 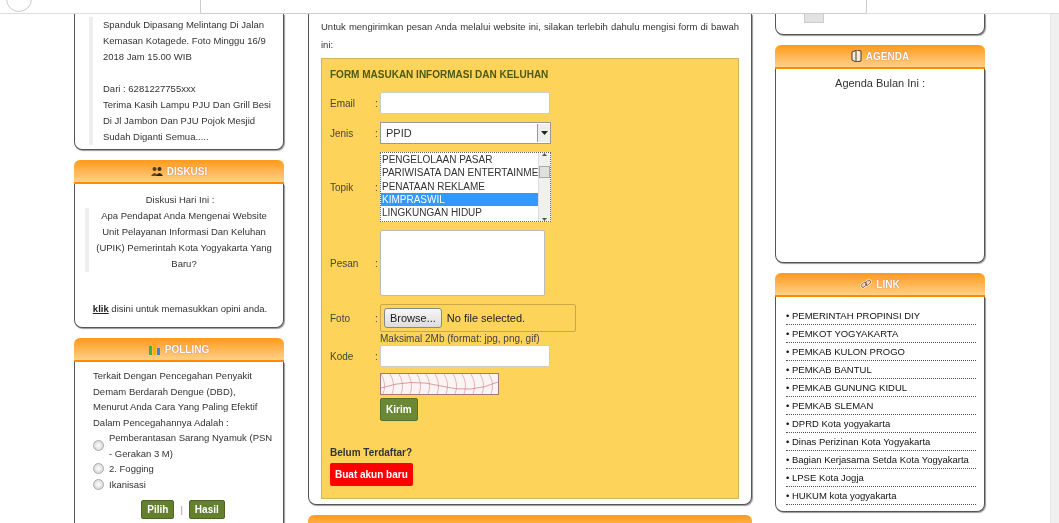 What do you see at coordinates (459, 160) in the screenshot?
I see `topic-option: PENGELOLAAN PASAR` at bounding box center [459, 160].